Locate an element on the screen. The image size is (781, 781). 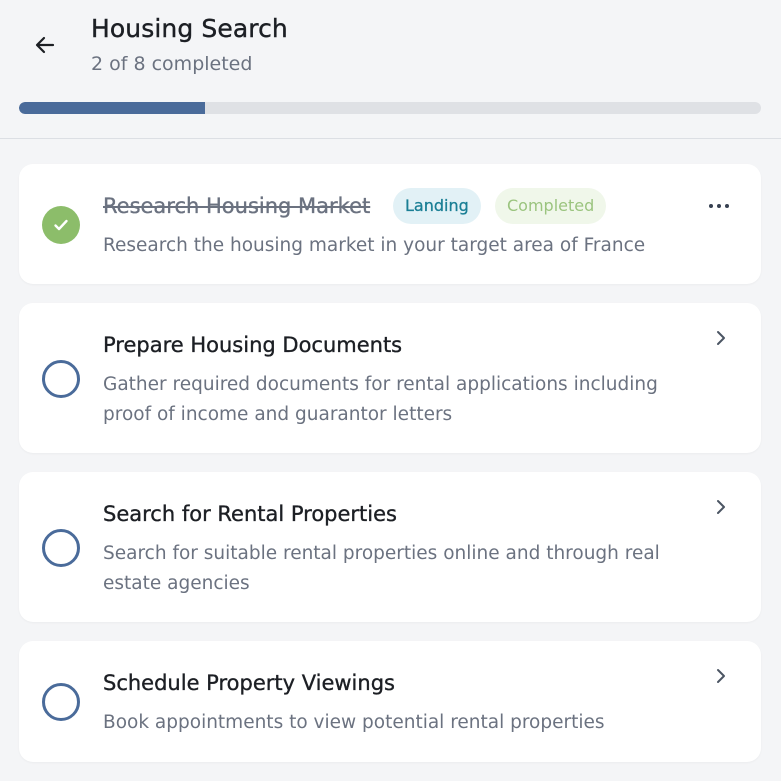
task-title: Search for Rental Properties is located at coordinates (250, 514).